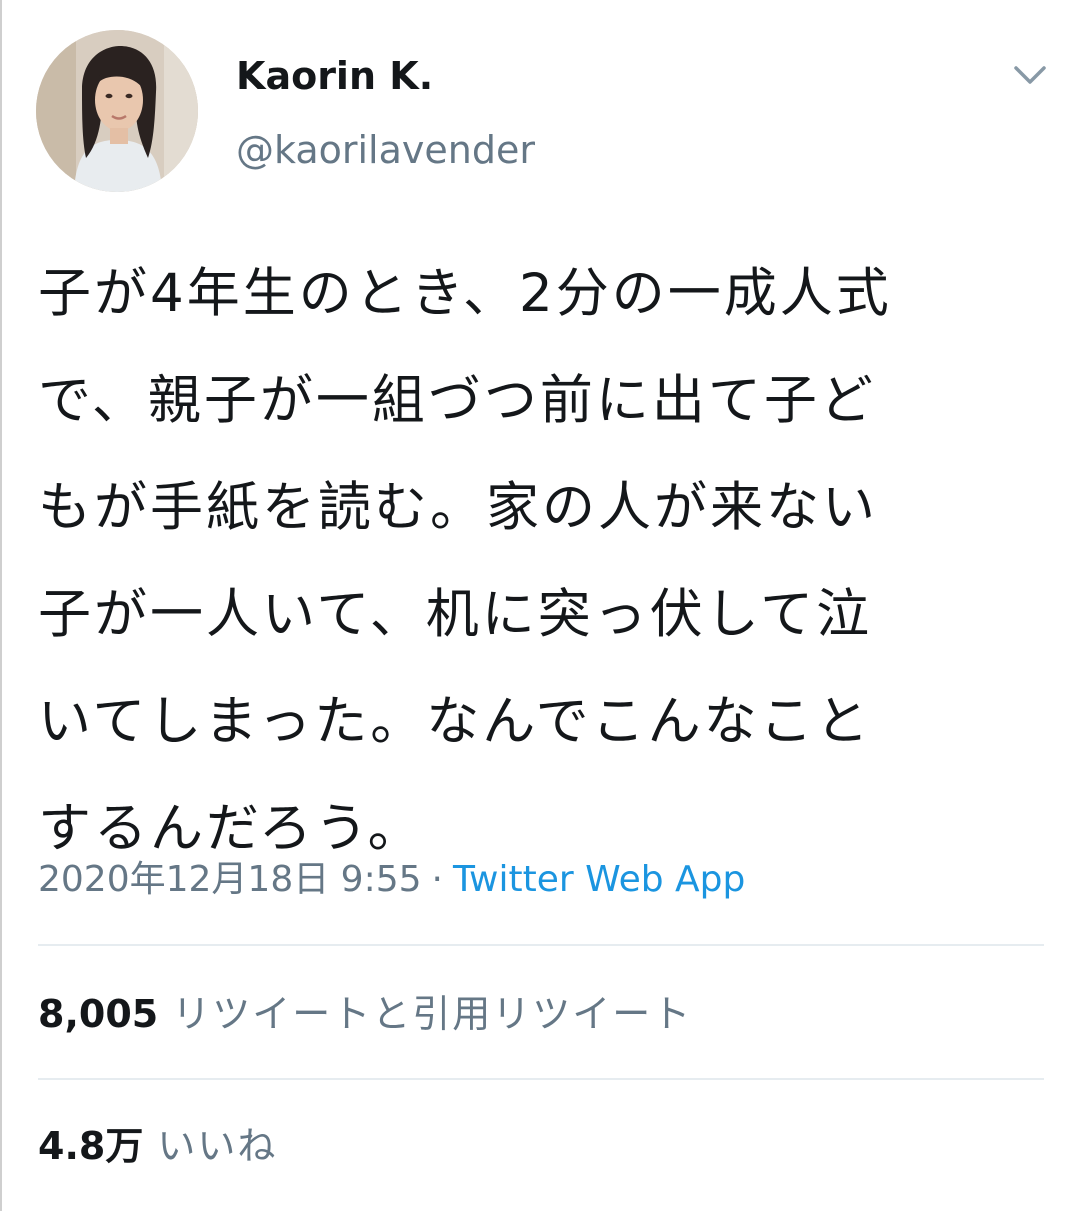 The height and width of the screenshot is (1211, 1080). Describe the element at coordinates (457, 400) in the screenshot. I see `tweet-text-line: で、親子が一組づつ前に出て子ど` at that location.